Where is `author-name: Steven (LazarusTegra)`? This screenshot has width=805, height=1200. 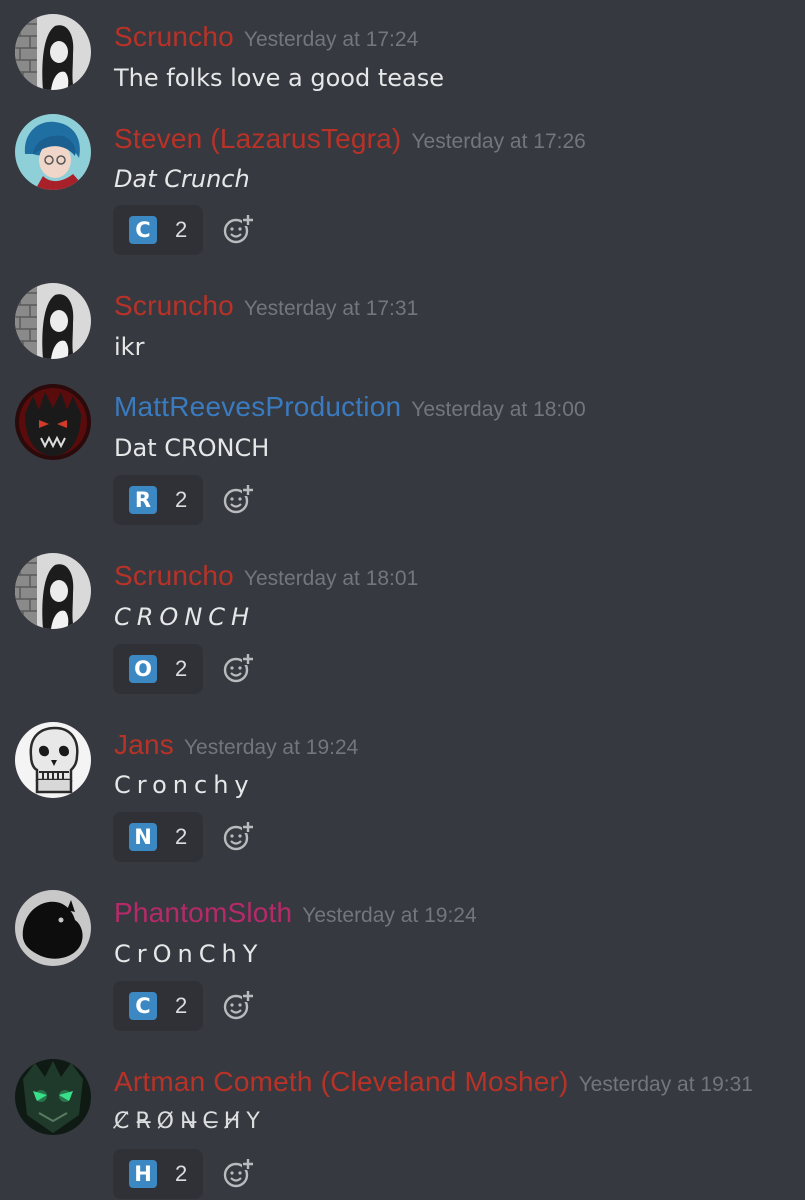 author-name: Steven (LazarusTegra) is located at coordinates (257, 138).